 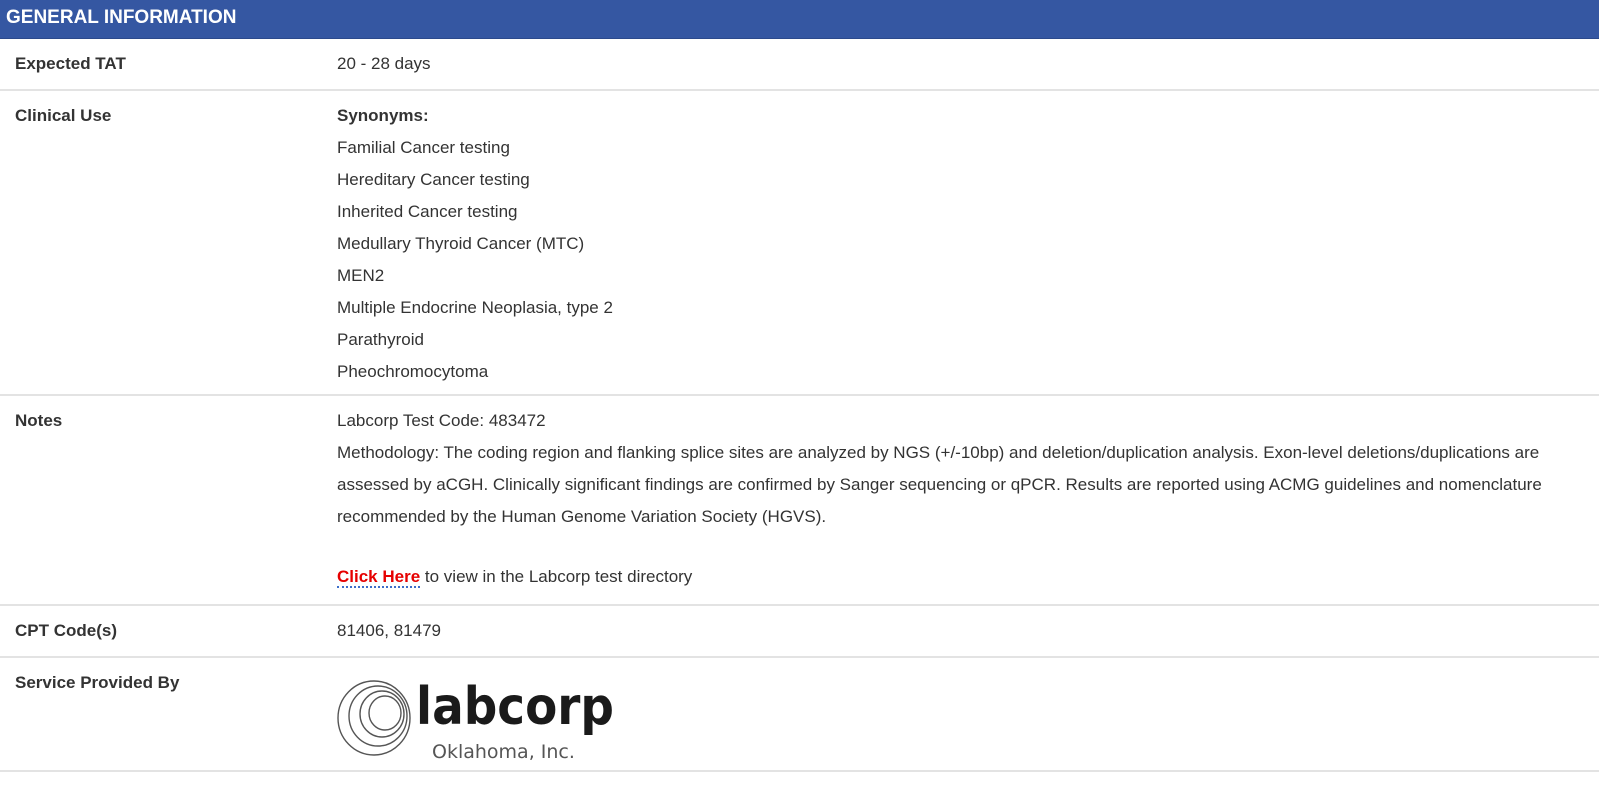 What do you see at coordinates (441, 420) in the screenshot?
I see `test-code: Labcorp Test Code: 483472` at bounding box center [441, 420].